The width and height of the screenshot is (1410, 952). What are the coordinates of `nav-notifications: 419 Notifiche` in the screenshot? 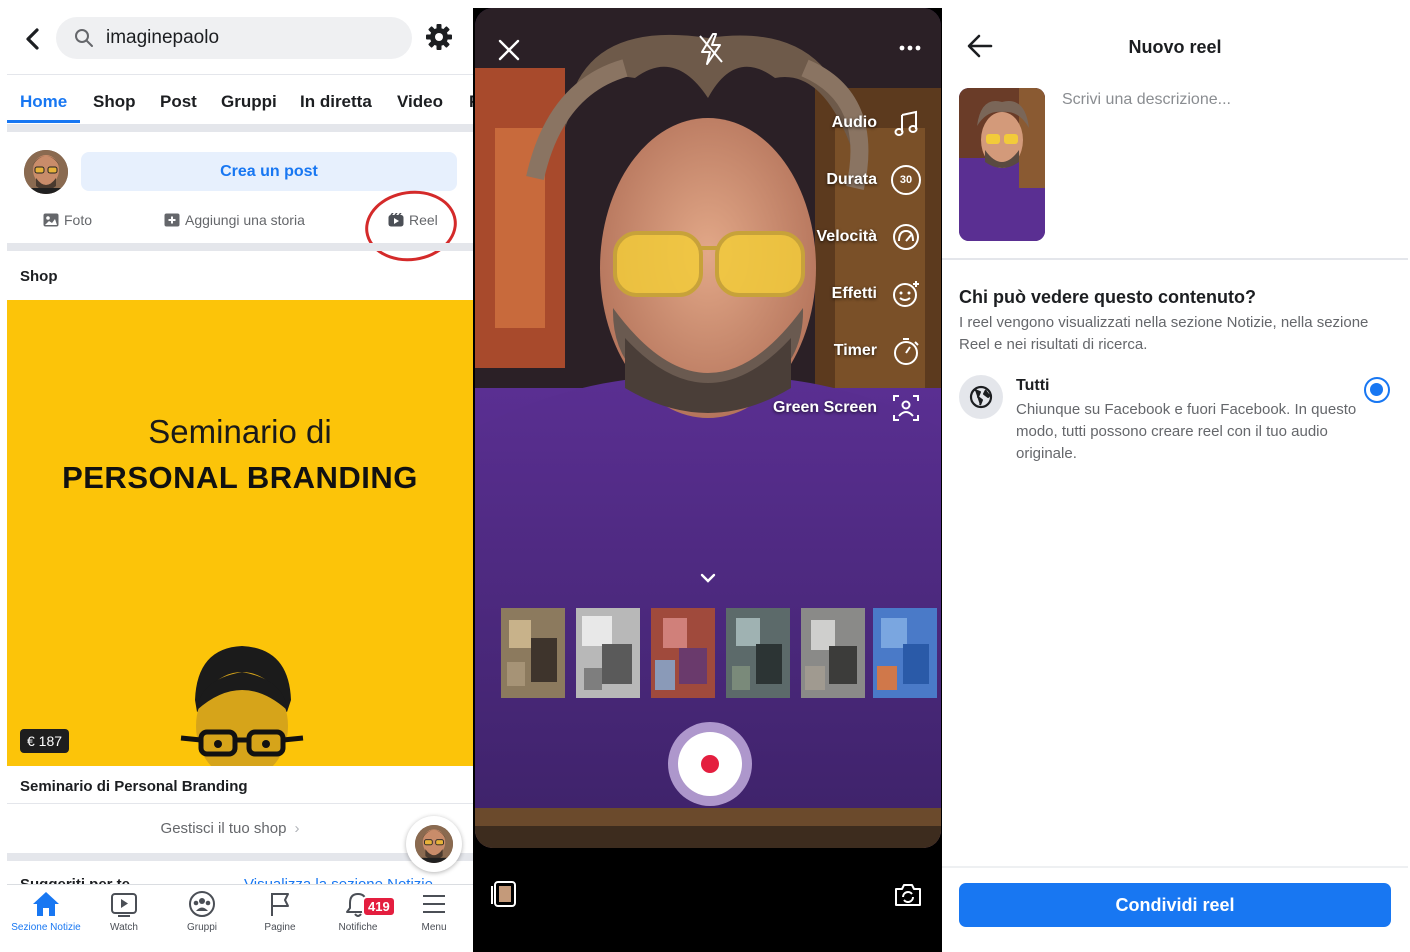 It's located at (358, 912).